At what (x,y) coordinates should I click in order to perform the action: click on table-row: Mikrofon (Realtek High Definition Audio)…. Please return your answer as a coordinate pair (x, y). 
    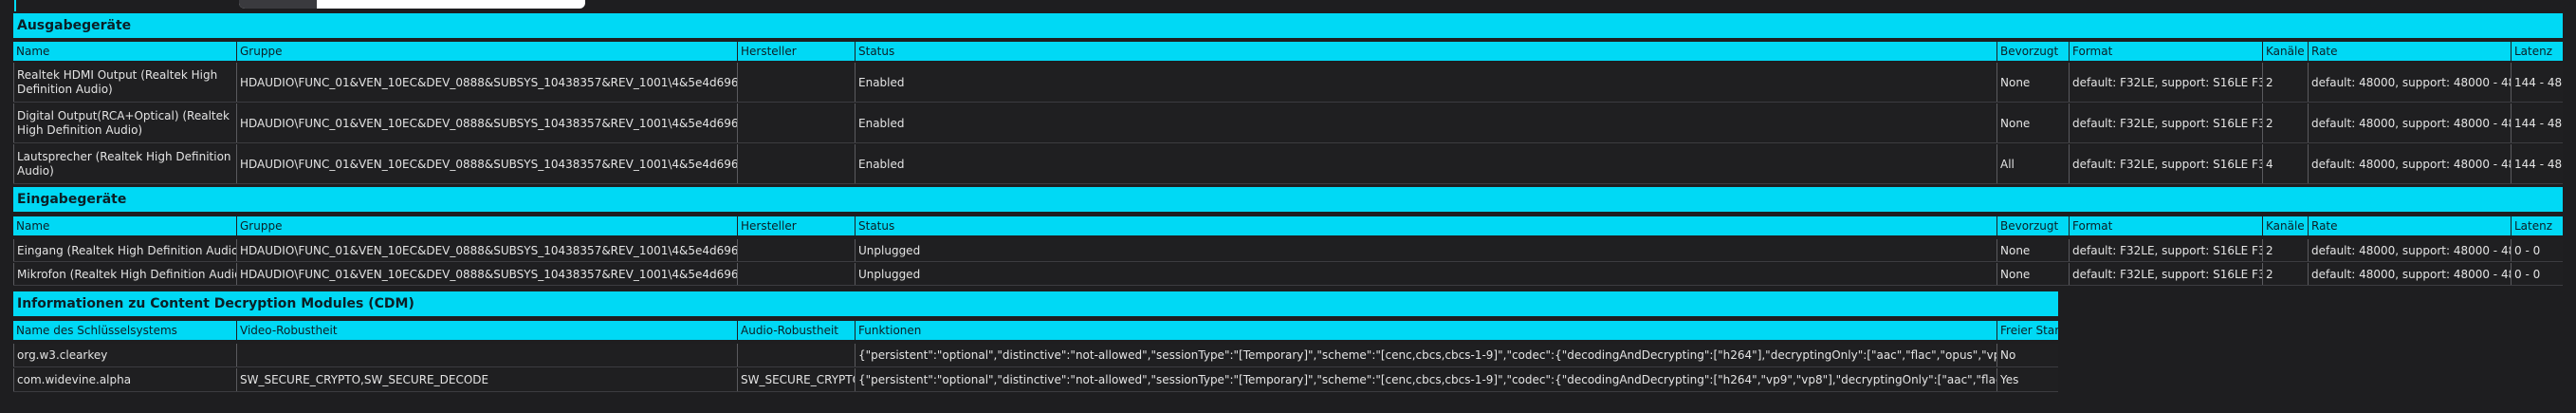
    Looking at the image, I should click on (1288, 274).